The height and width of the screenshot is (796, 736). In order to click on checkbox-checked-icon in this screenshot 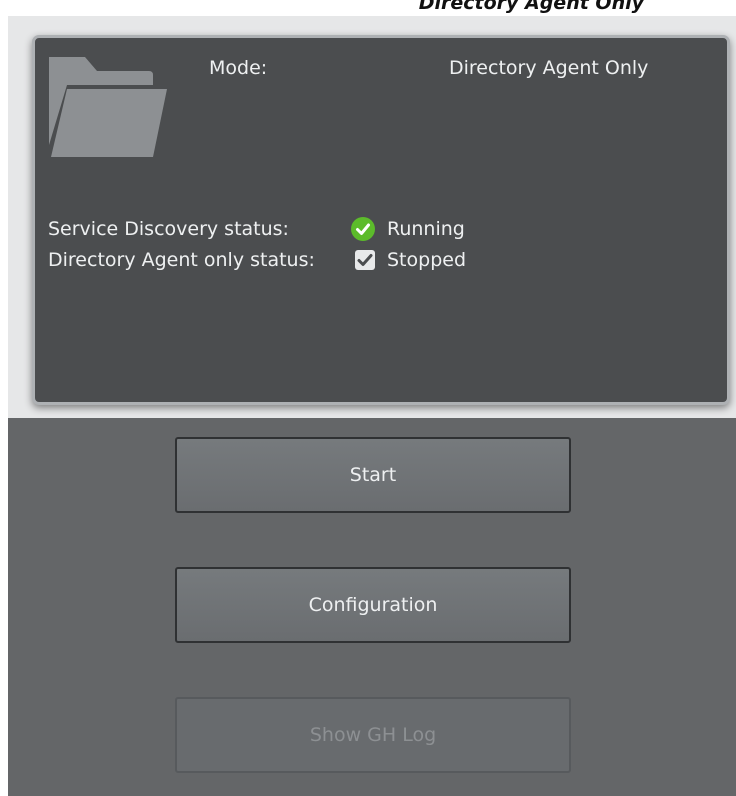, I will do `click(365, 260)`.